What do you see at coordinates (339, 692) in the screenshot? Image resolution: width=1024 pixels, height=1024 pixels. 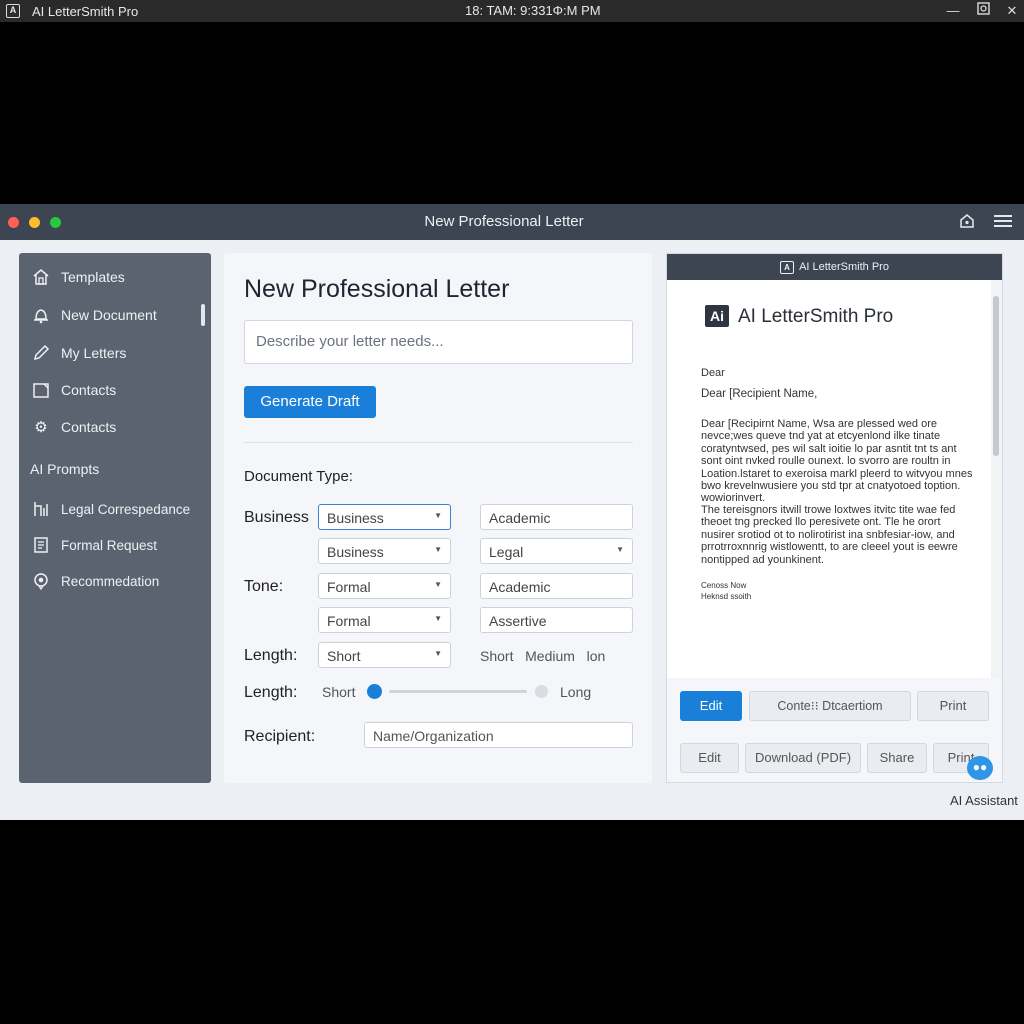 I see `slider-min-label: Short` at bounding box center [339, 692].